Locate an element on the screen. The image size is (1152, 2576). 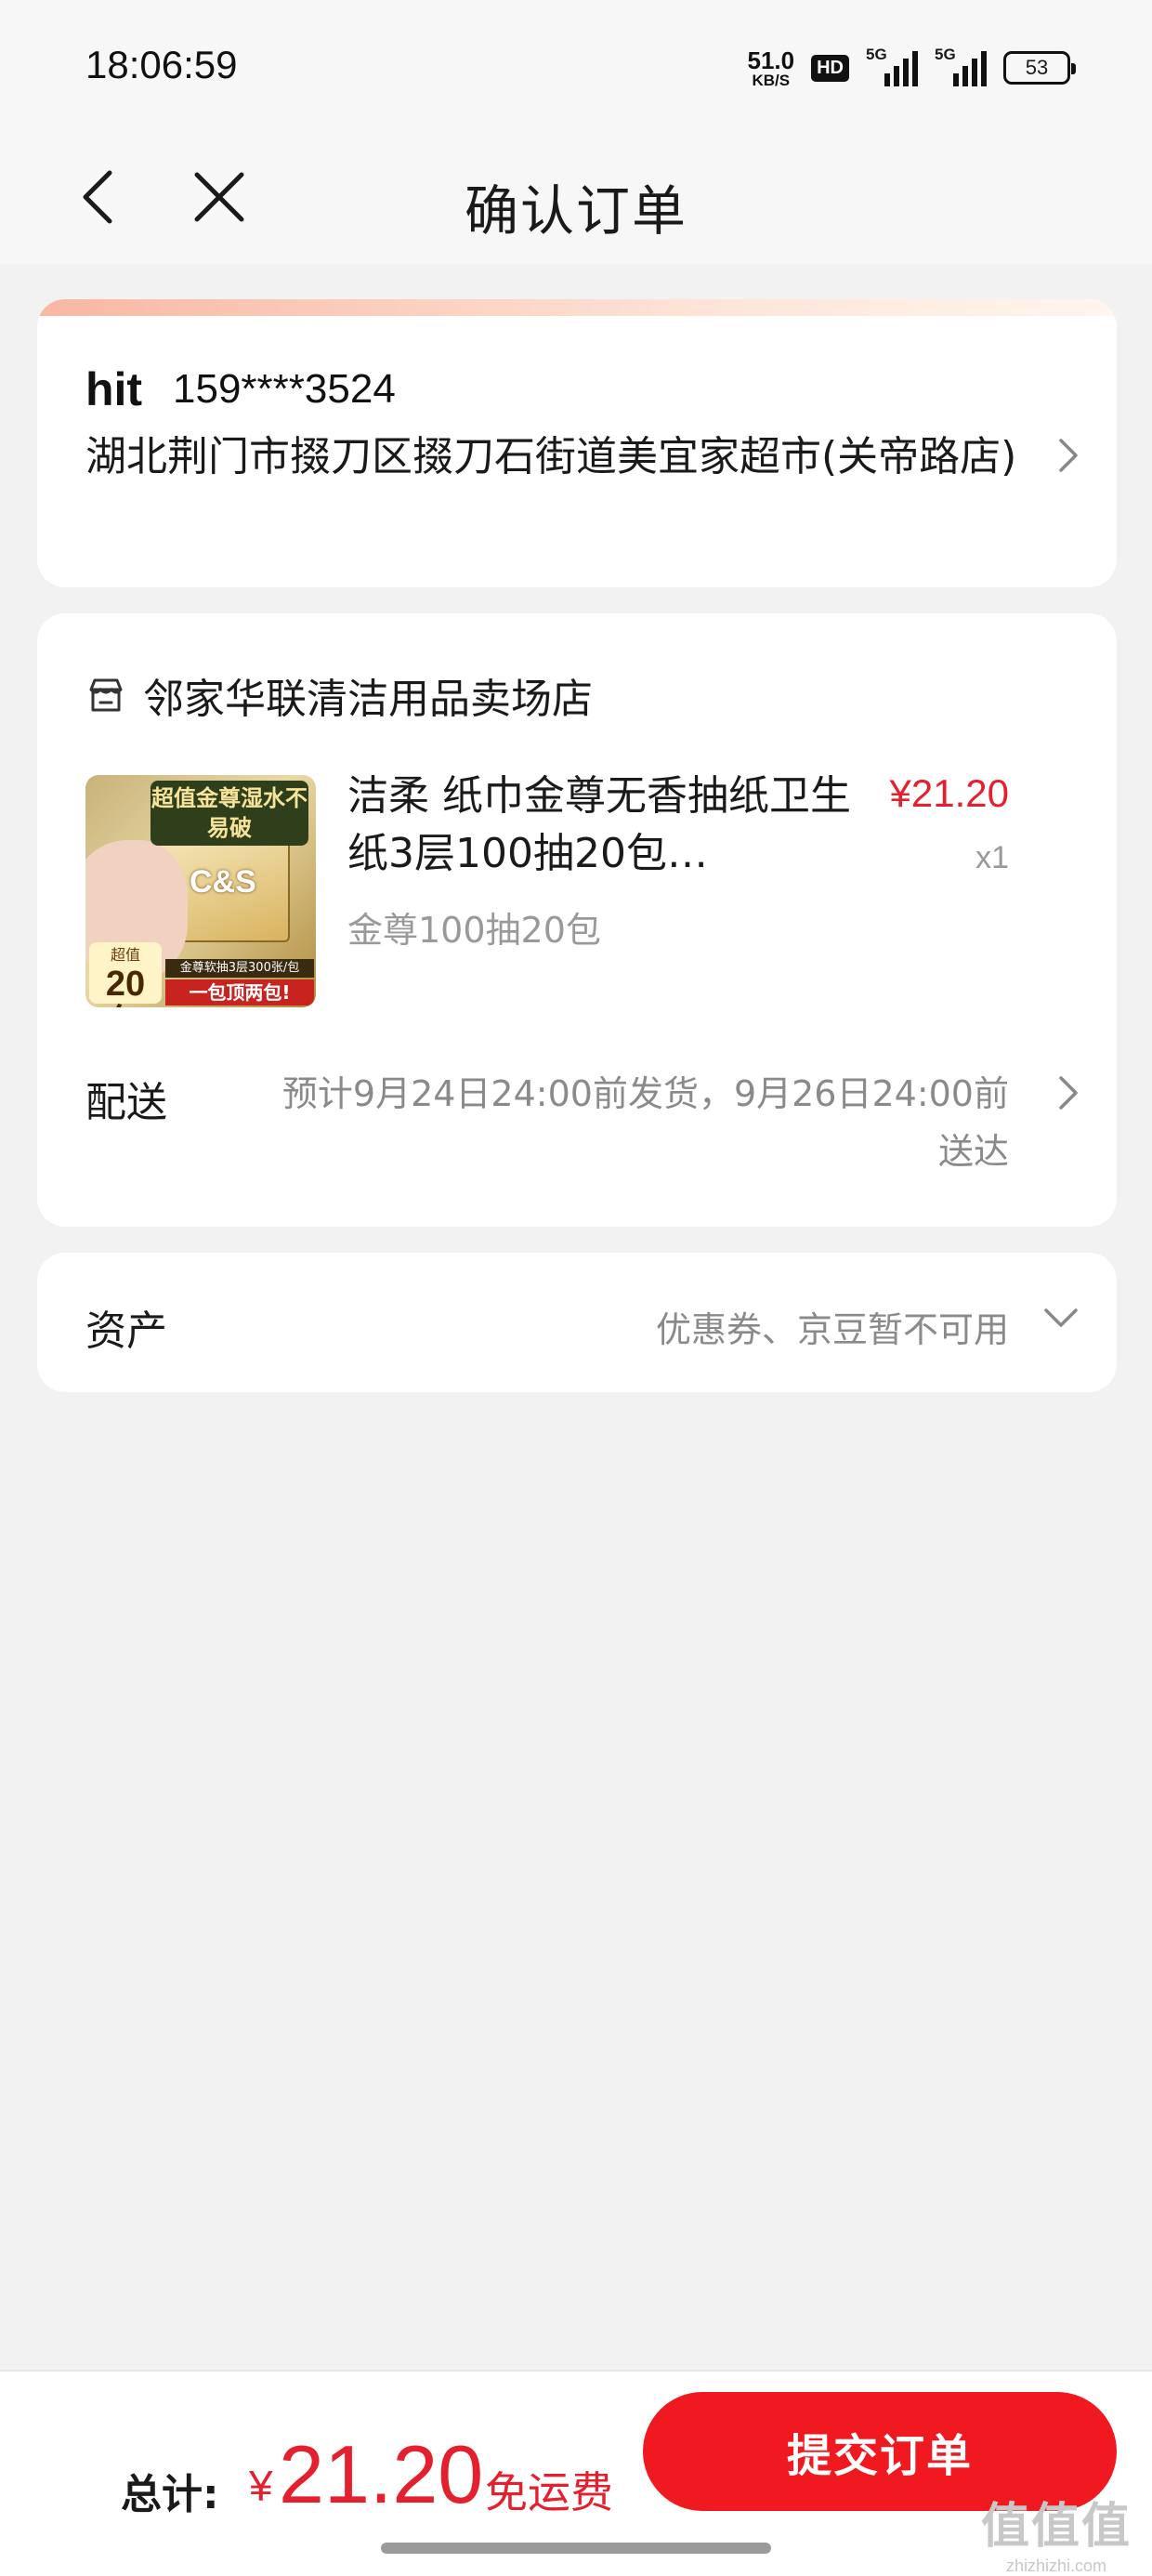
shop-name: 邻家华联清洁用品卖场店 is located at coordinates (368, 699).